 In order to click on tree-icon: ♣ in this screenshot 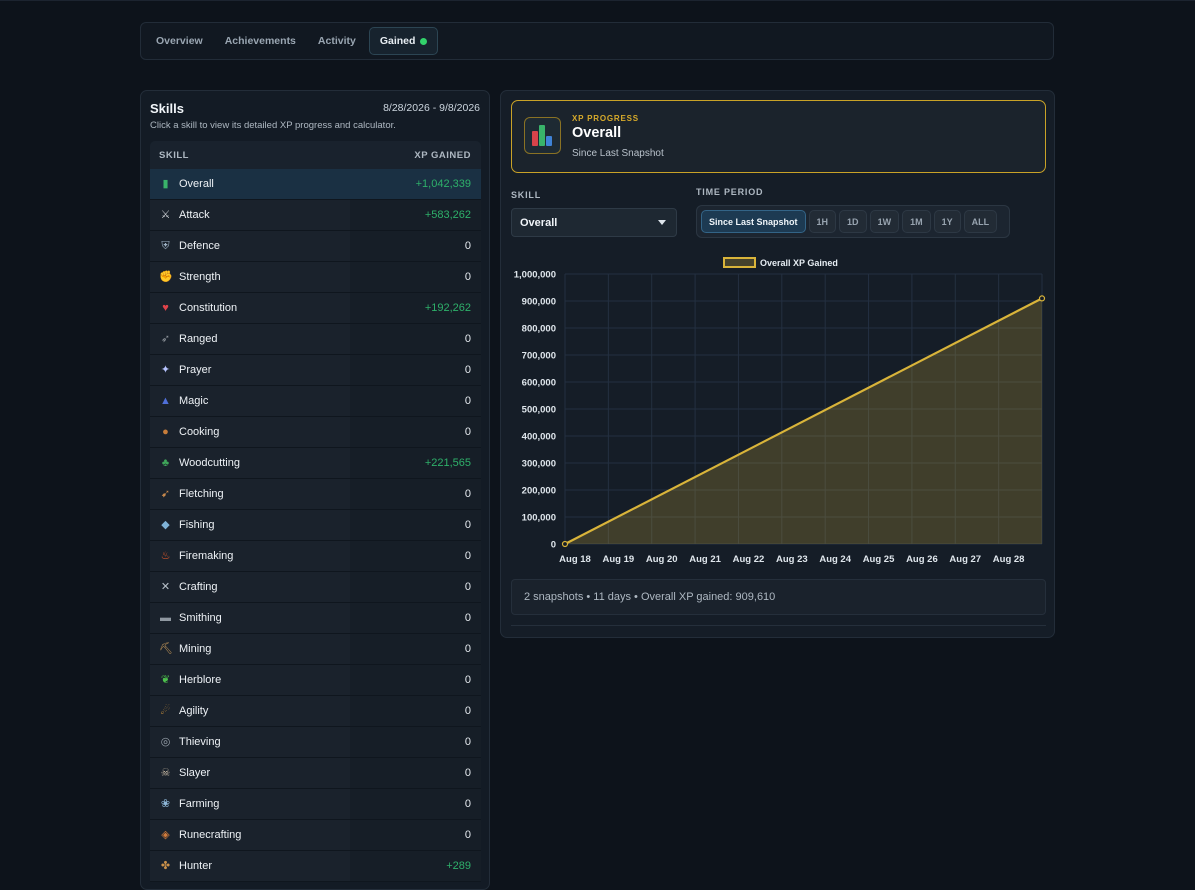, I will do `click(165, 462)`.